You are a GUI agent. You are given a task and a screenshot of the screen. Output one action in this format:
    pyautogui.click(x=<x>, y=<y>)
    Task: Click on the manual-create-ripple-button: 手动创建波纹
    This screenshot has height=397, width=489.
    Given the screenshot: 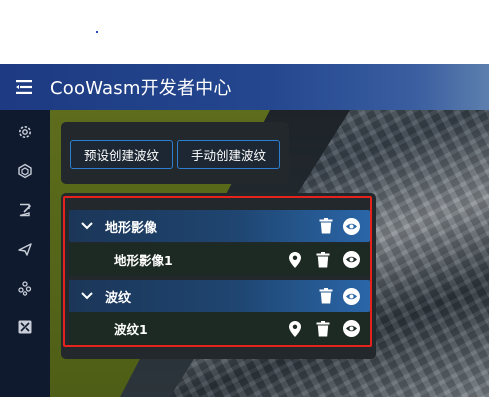 What is the action you would take?
    pyautogui.click(x=228, y=154)
    